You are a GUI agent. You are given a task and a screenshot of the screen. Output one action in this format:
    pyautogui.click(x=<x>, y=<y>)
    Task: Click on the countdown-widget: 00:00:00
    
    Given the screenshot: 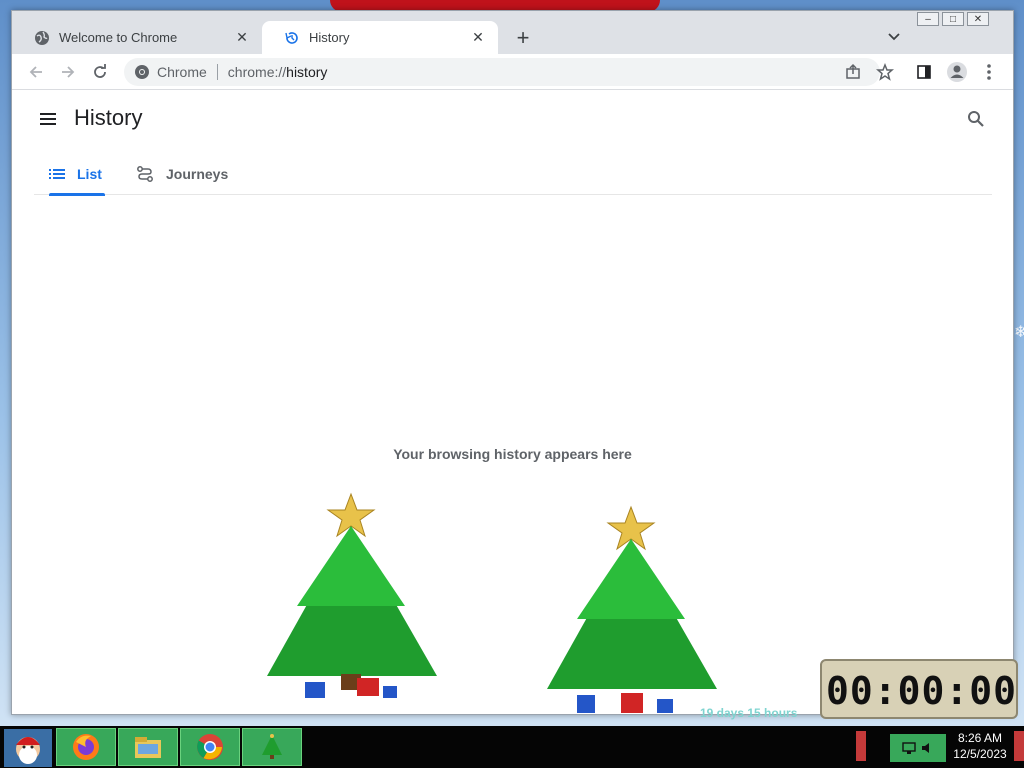 What is the action you would take?
    pyautogui.click(x=919, y=689)
    